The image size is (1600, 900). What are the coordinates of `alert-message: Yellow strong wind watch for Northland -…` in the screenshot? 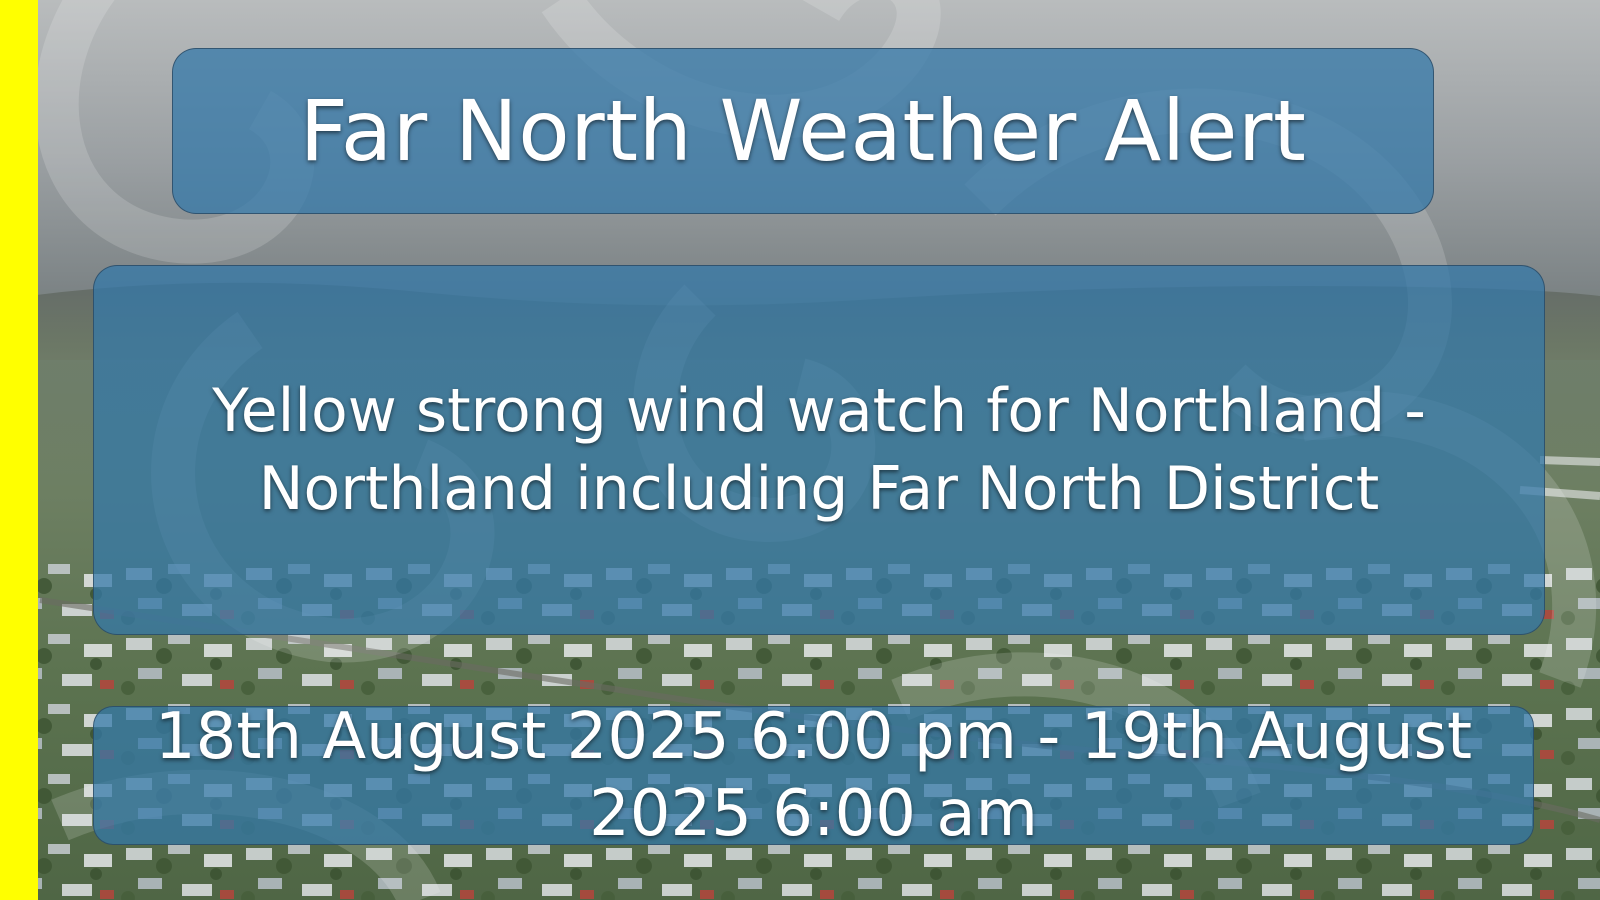 It's located at (819, 450).